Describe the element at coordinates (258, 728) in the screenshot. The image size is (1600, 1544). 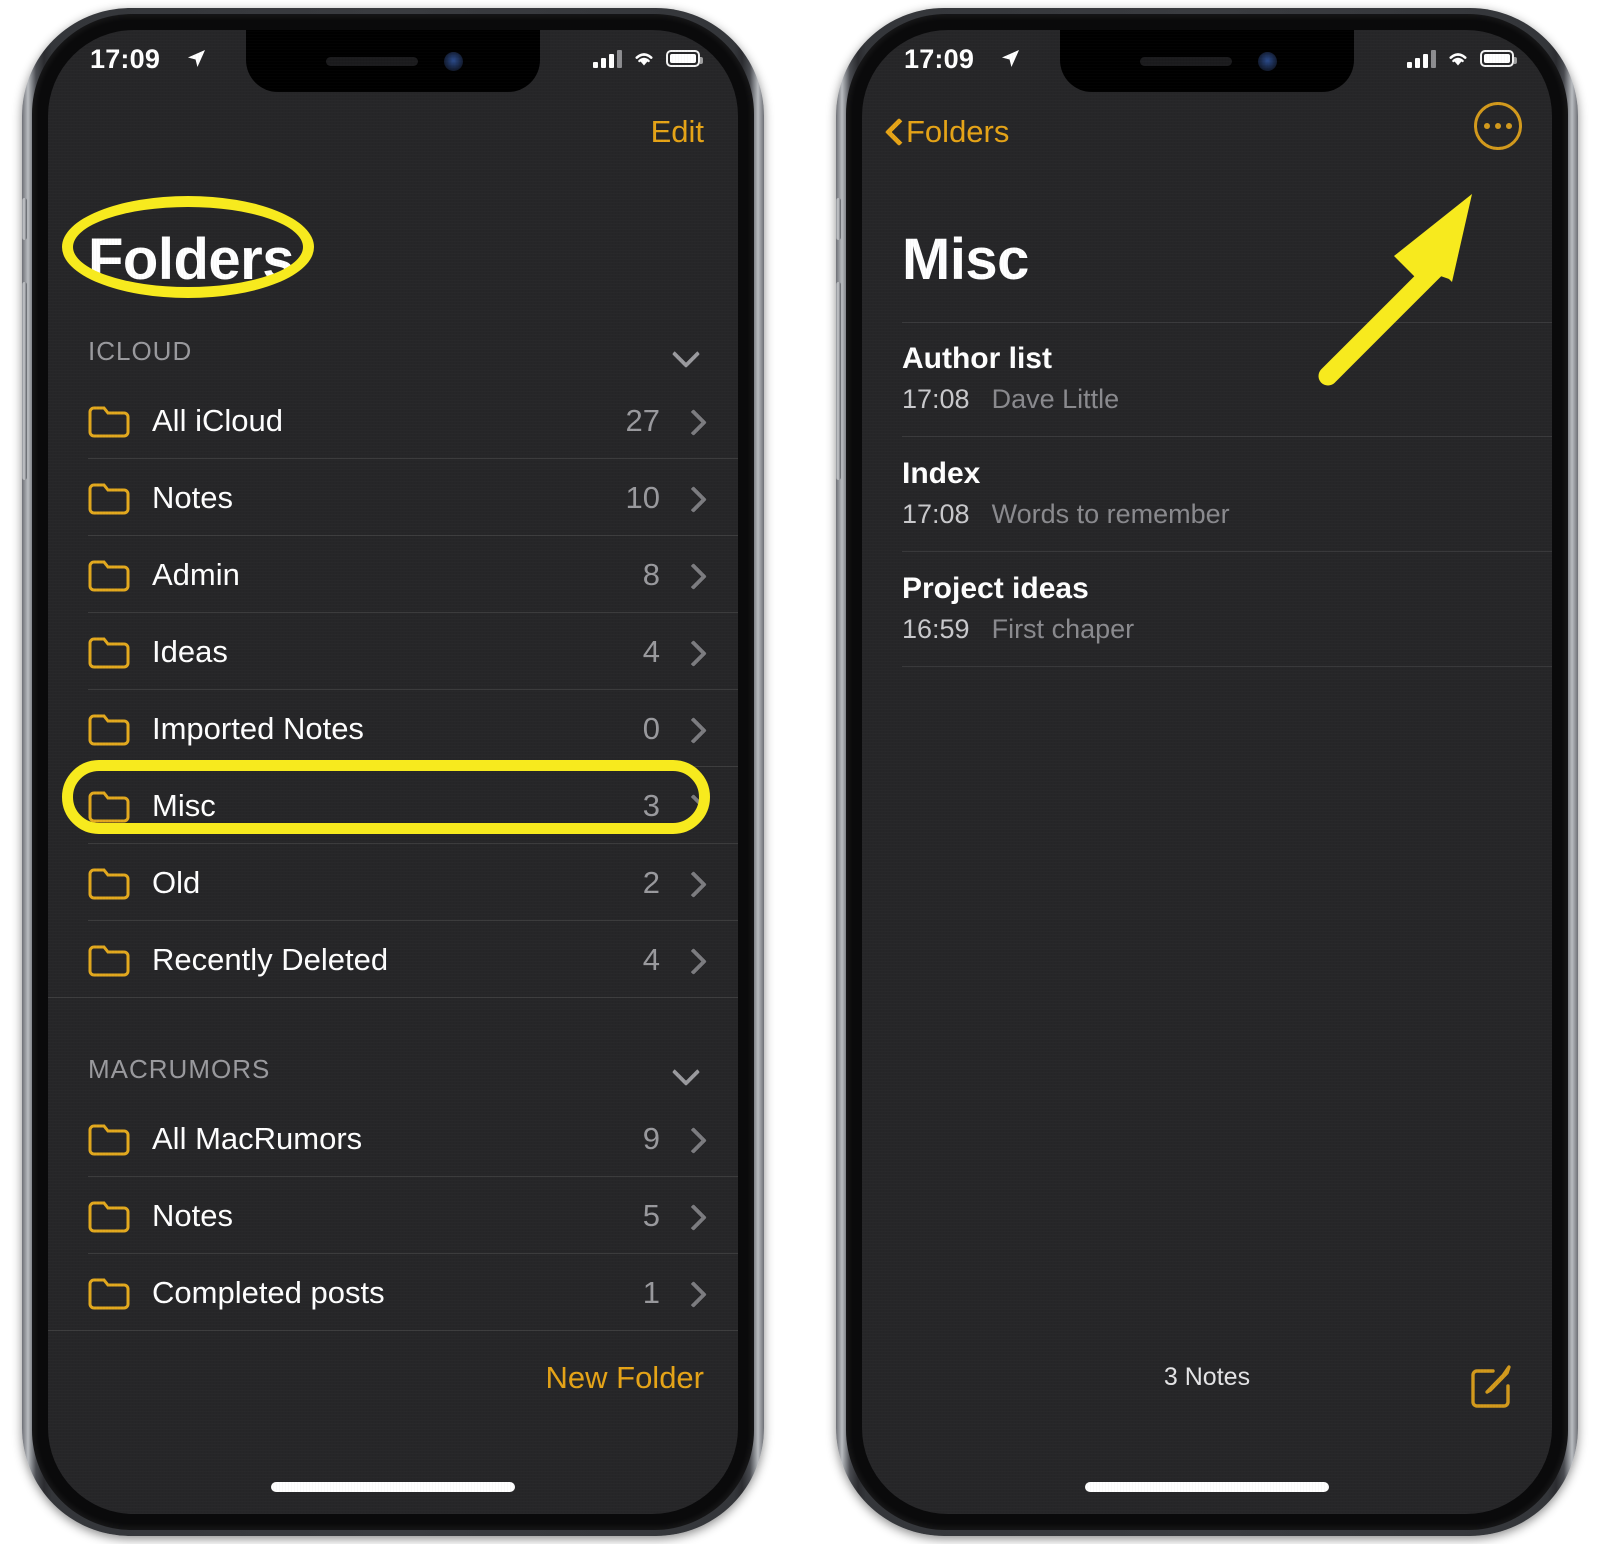
I see `folder-name: Imported Notes` at that location.